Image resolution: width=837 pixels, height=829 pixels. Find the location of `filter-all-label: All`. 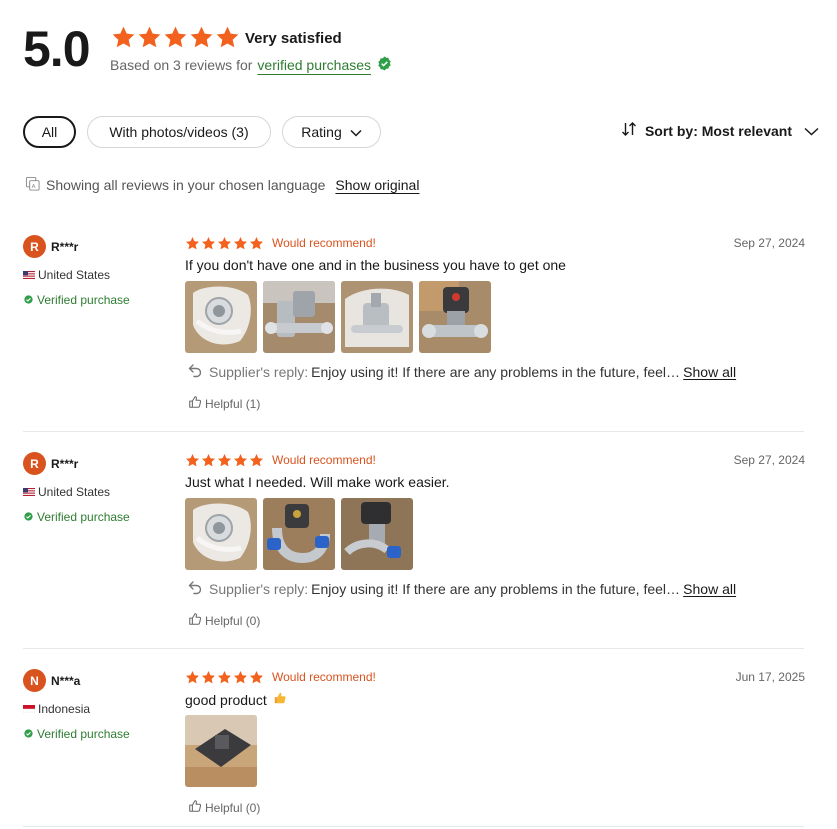

filter-all-label: All is located at coordinates (49, 132).